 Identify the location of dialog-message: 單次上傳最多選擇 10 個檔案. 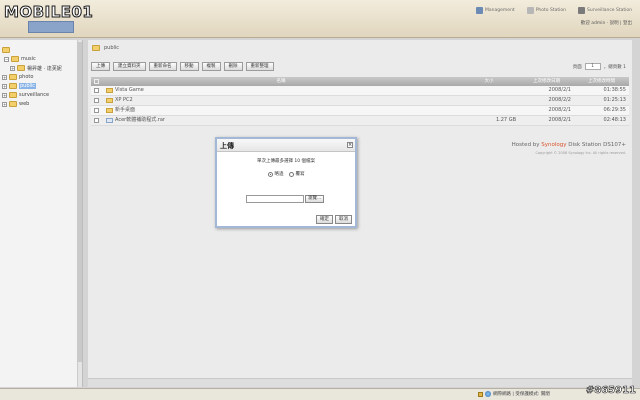
(286, 161).